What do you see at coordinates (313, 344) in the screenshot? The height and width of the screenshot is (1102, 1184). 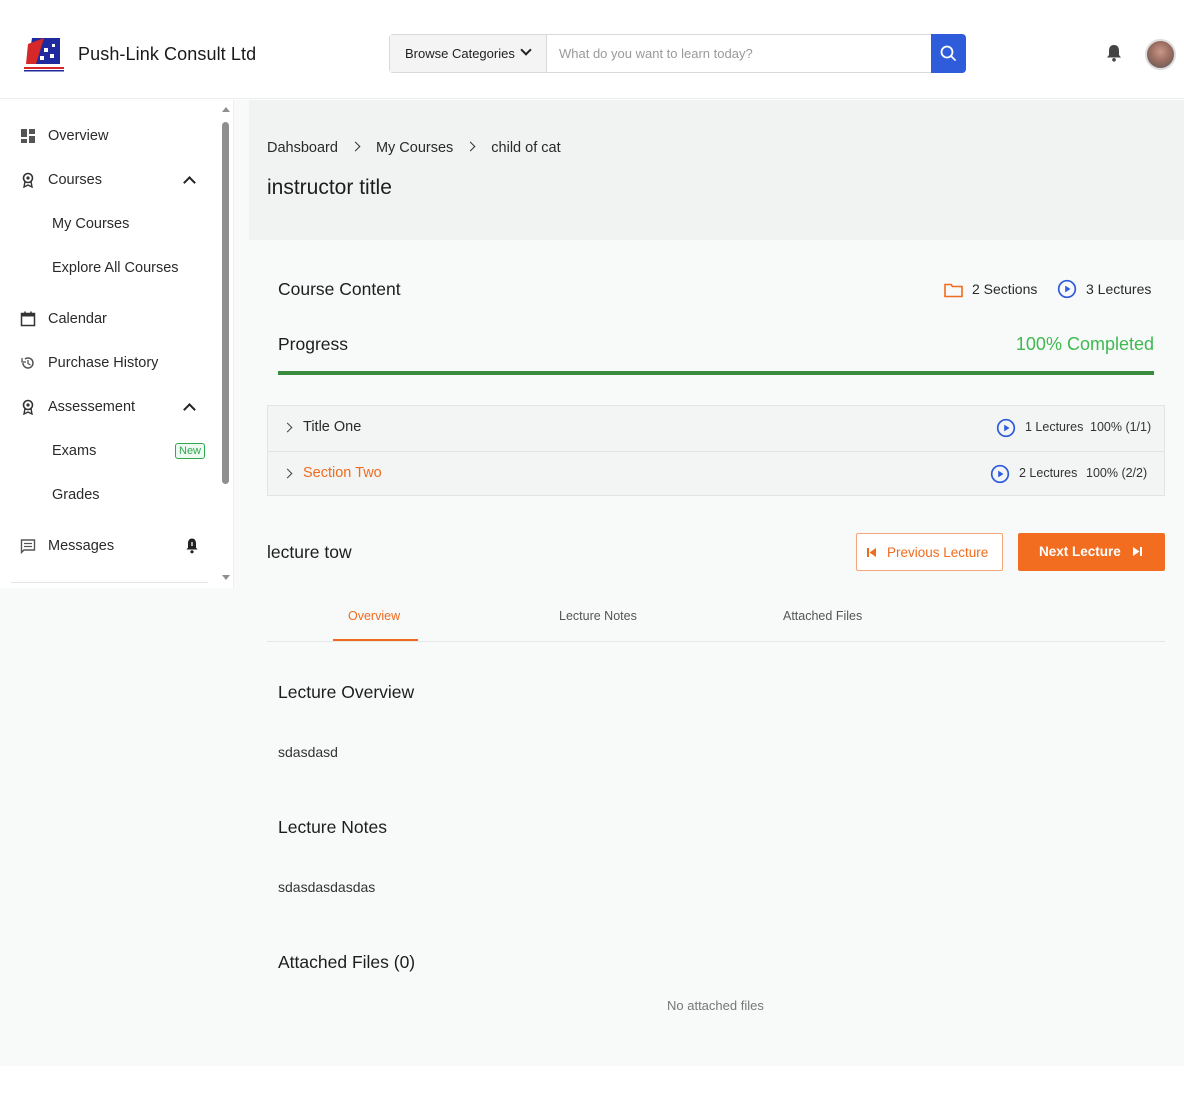 I see `progress-title: Progress` at bounding box center [313, 344].